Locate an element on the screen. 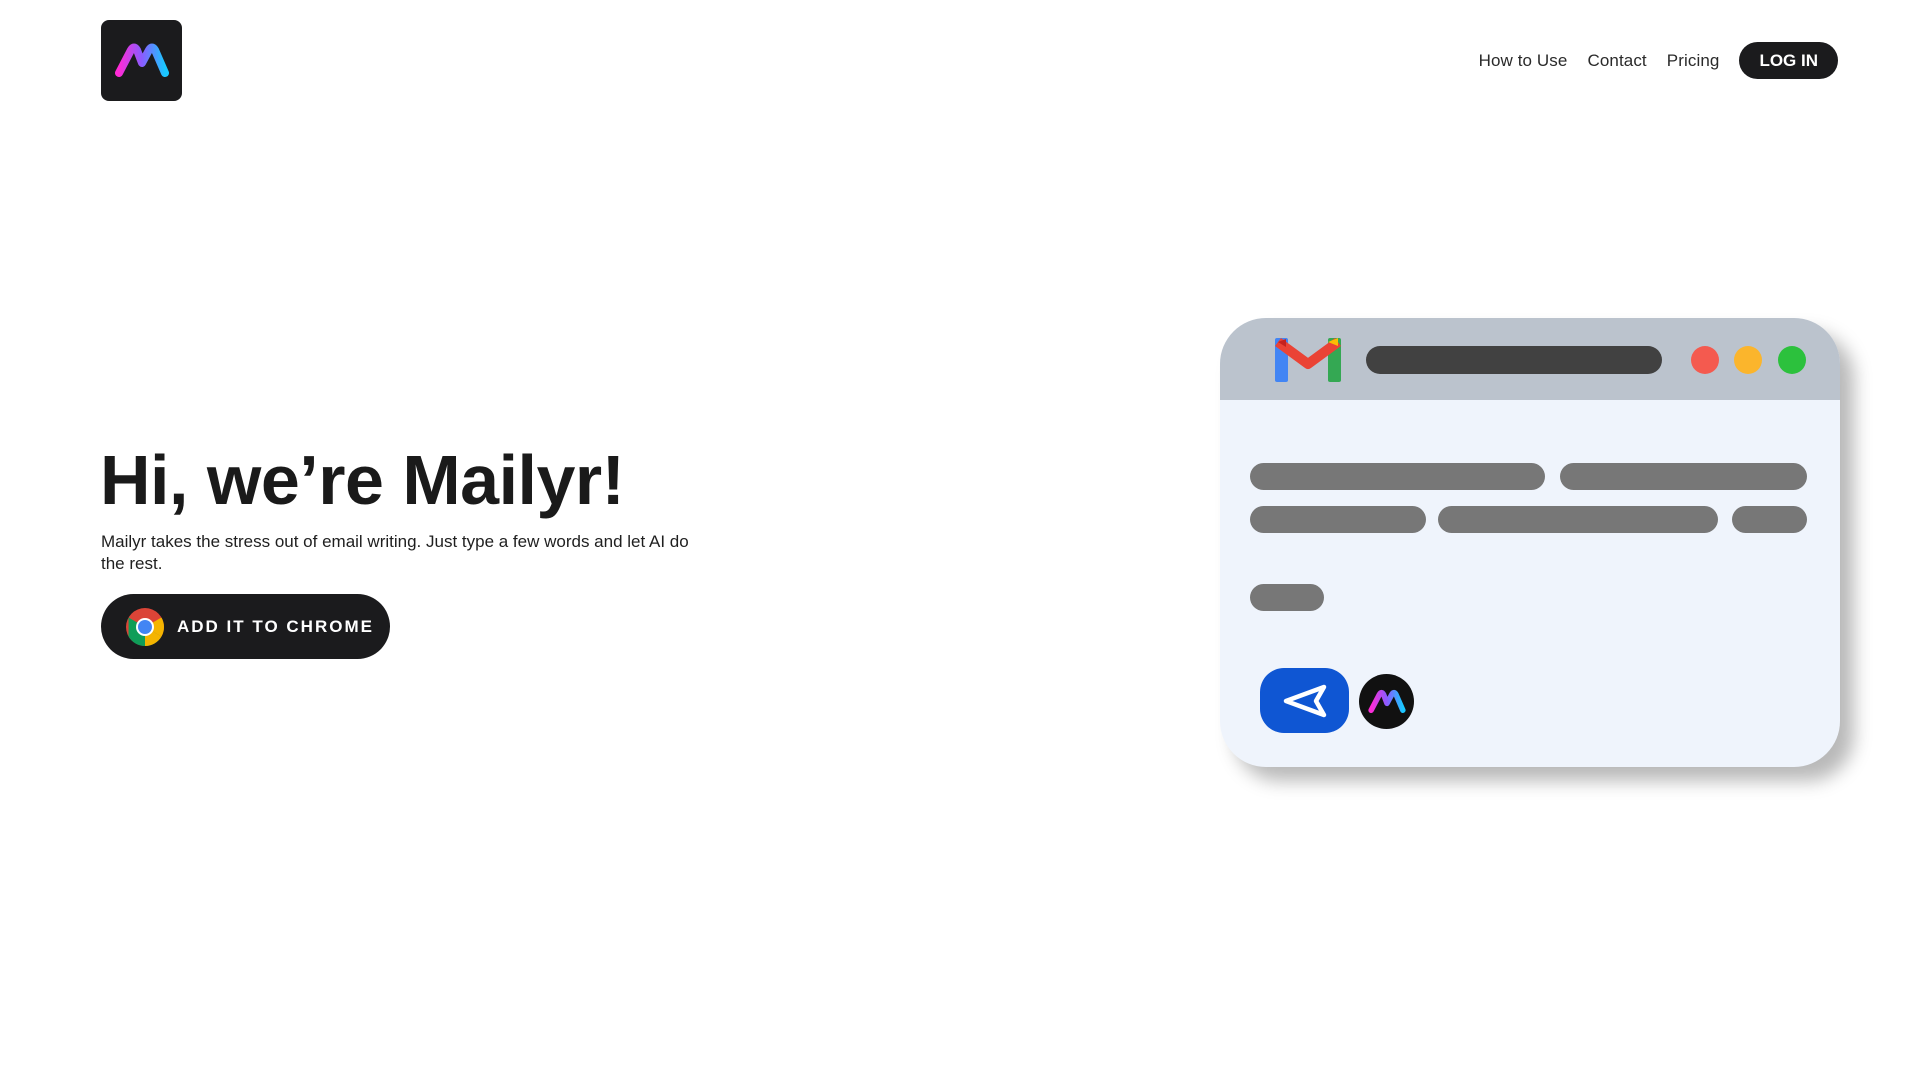  login-button: LOG IN is located at coordinates (1788, 60).